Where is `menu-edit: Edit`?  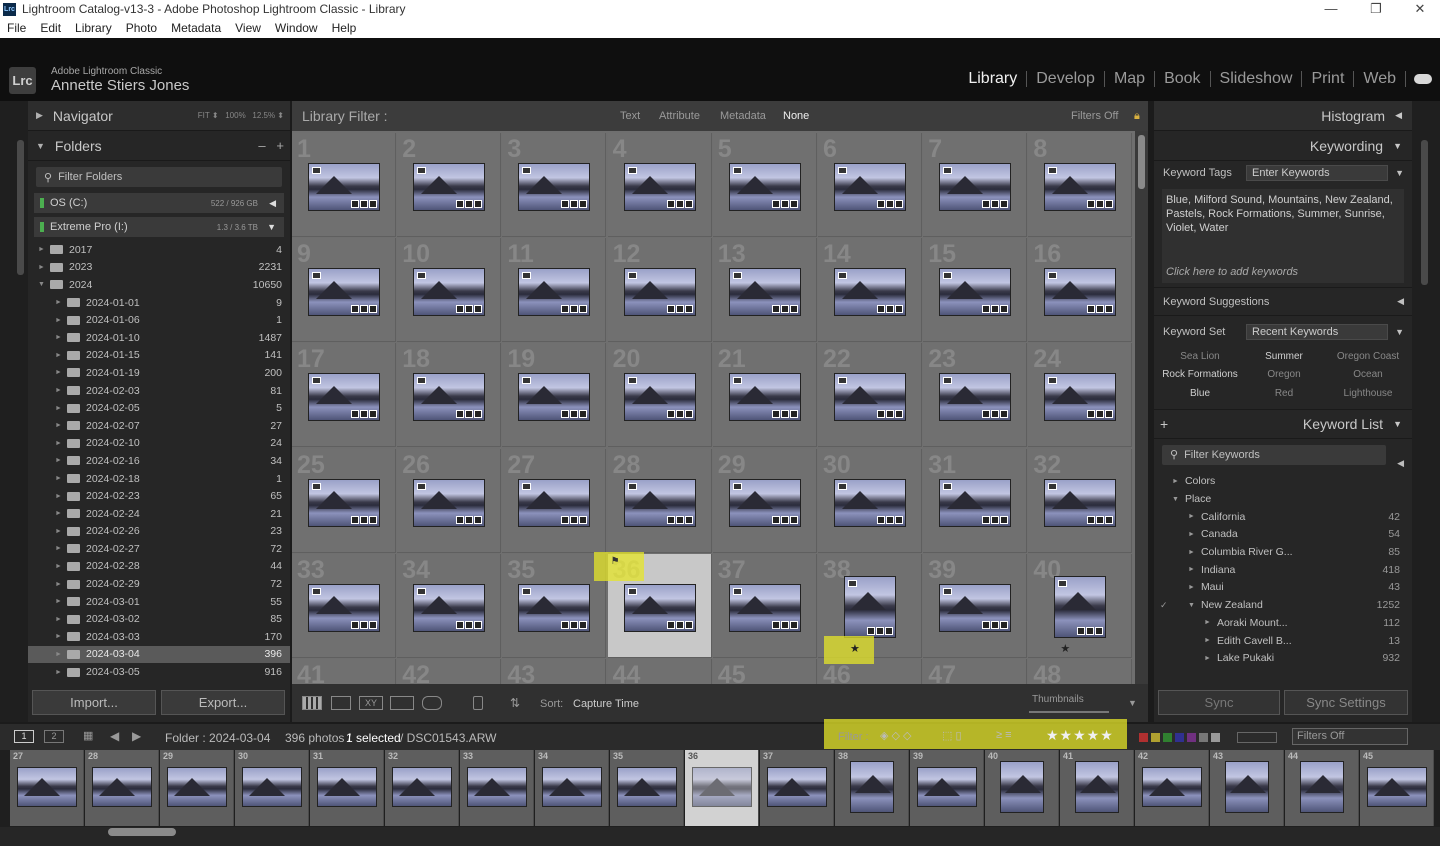 menu-edit: Edit is located at coordinates (50, 28).